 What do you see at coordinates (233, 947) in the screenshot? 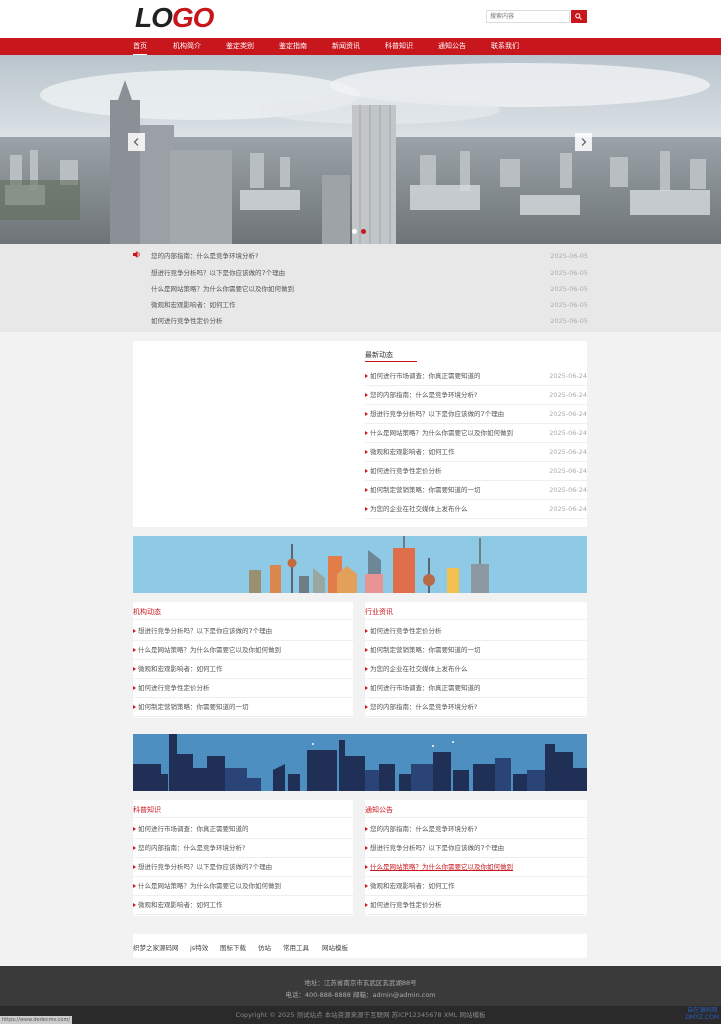
I see `friend-link: 图标下载` at bounding box center [233, 947].